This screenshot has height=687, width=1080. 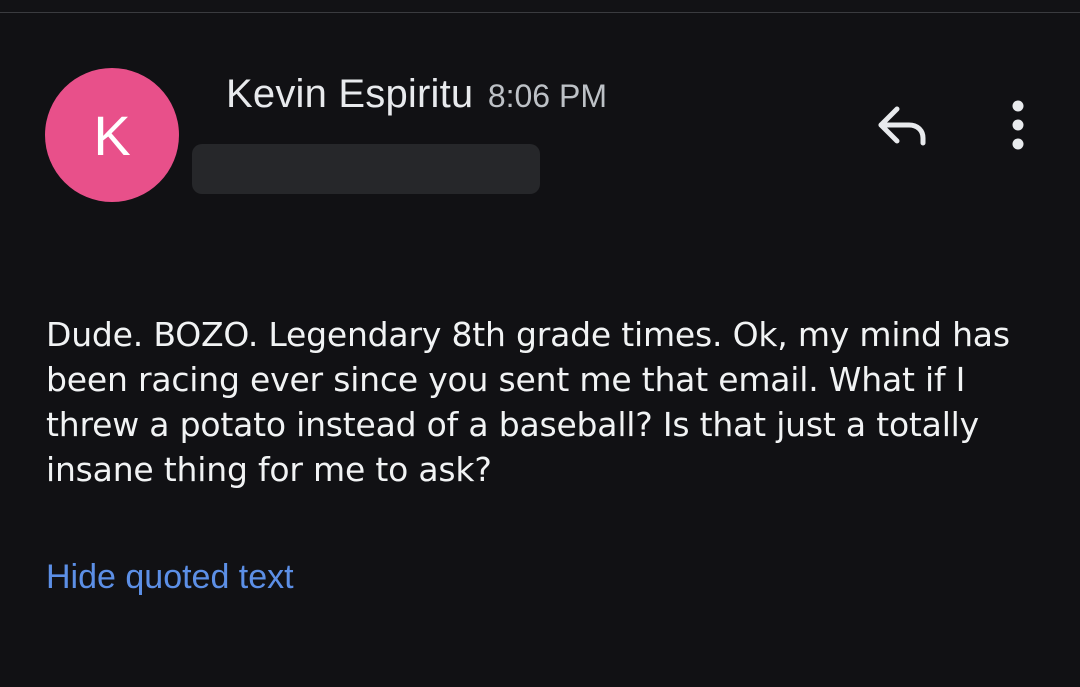 I want to click on more-vert-icon, so click(x=1018, y=127).